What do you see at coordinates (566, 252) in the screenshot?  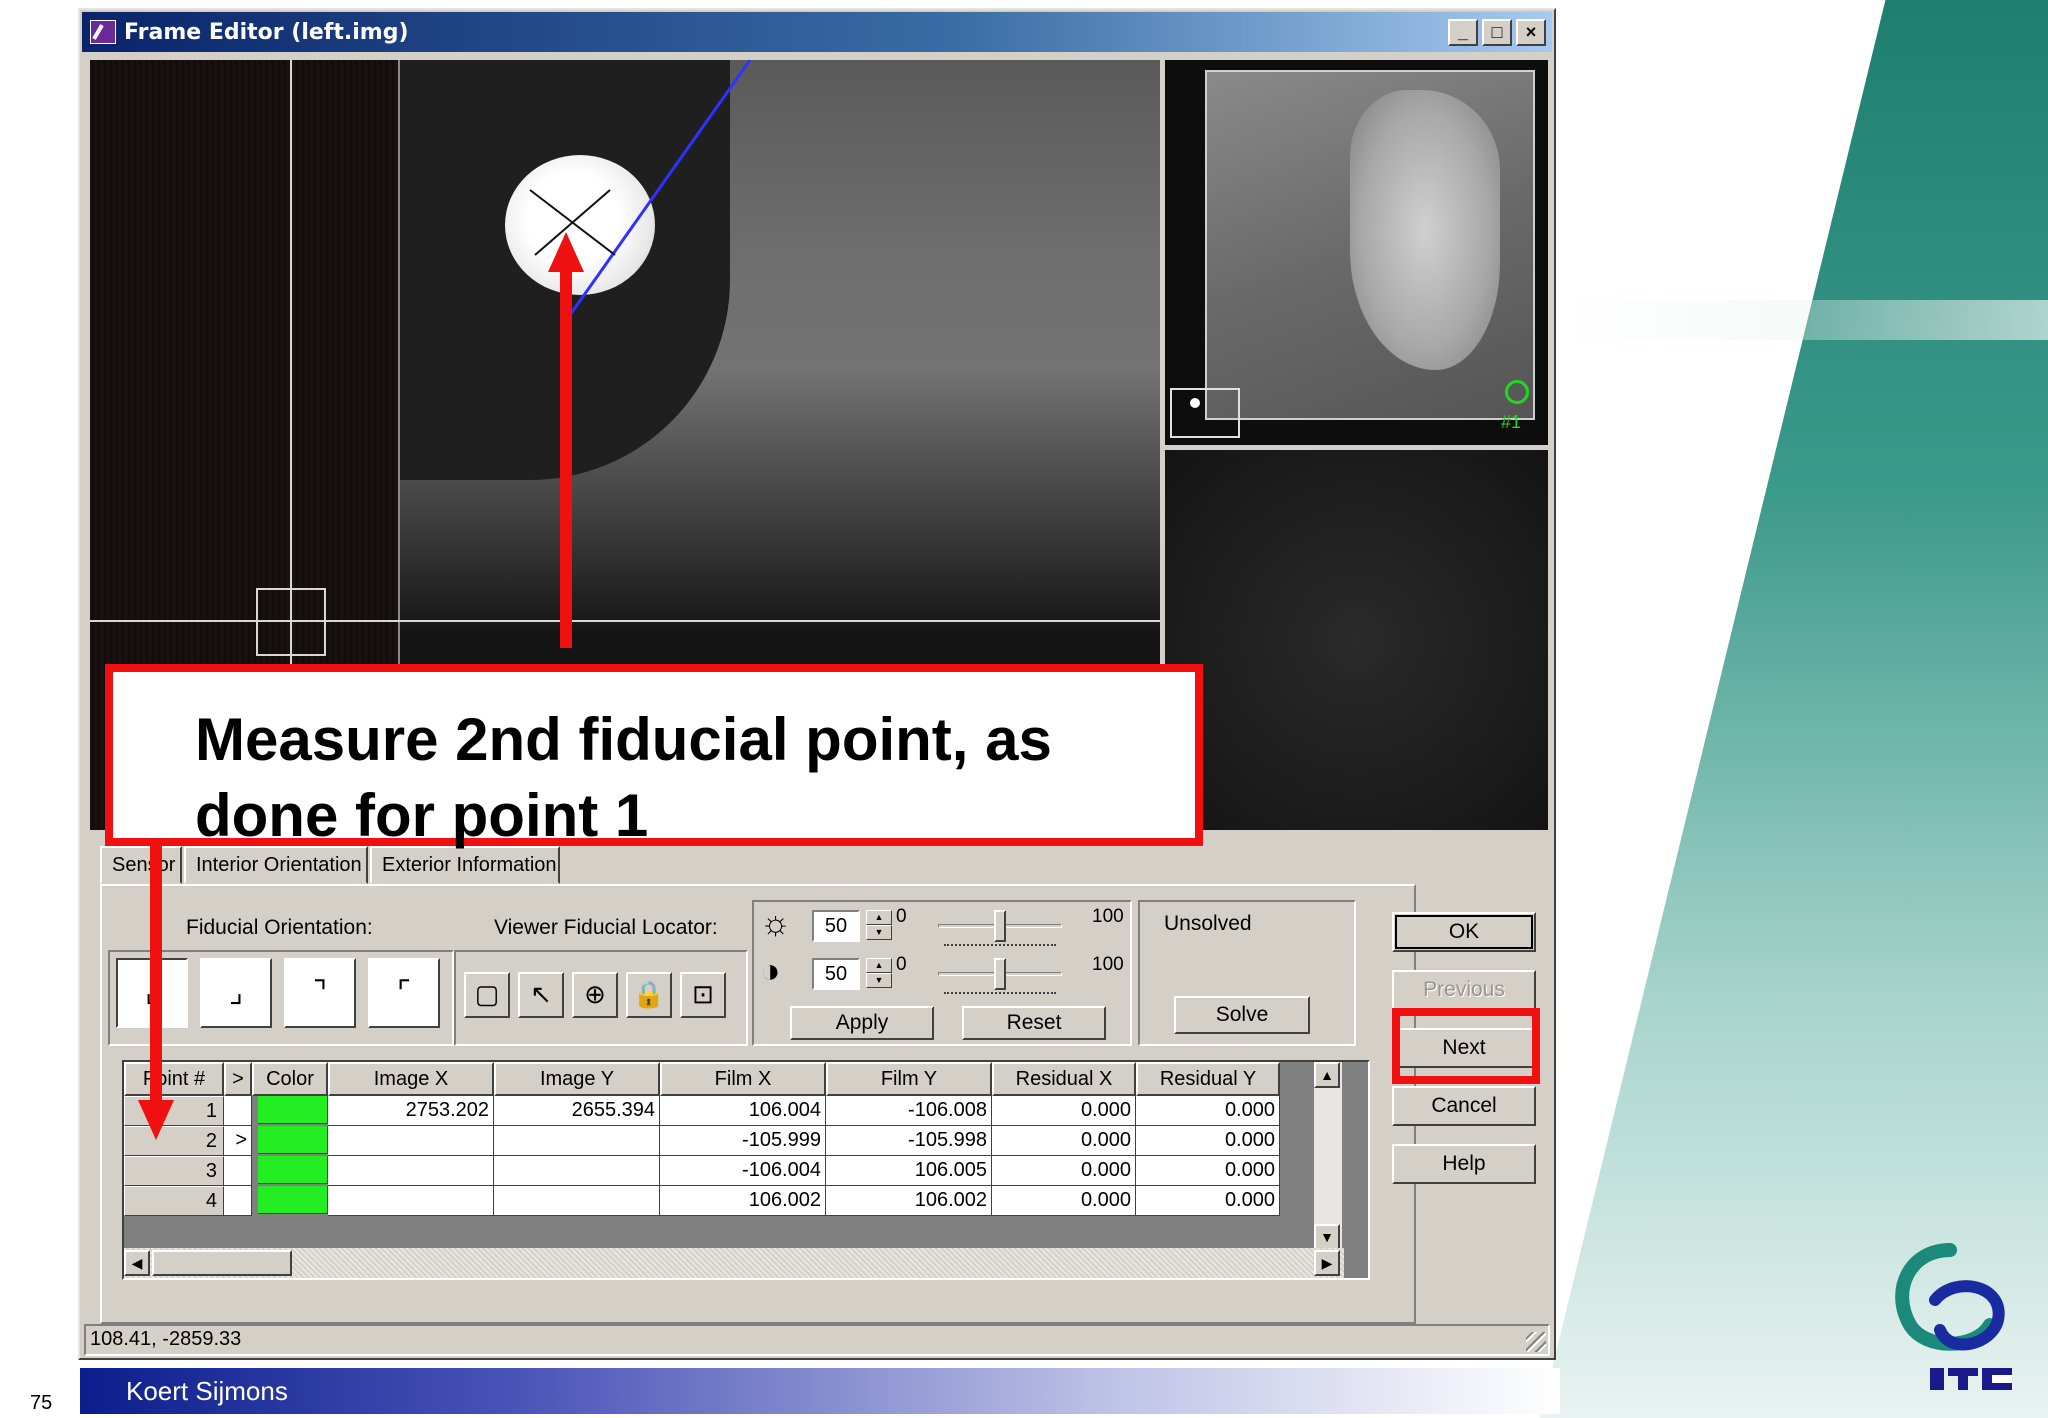 I see `callout-arrow-up-head` at bounding box center [566, 252].